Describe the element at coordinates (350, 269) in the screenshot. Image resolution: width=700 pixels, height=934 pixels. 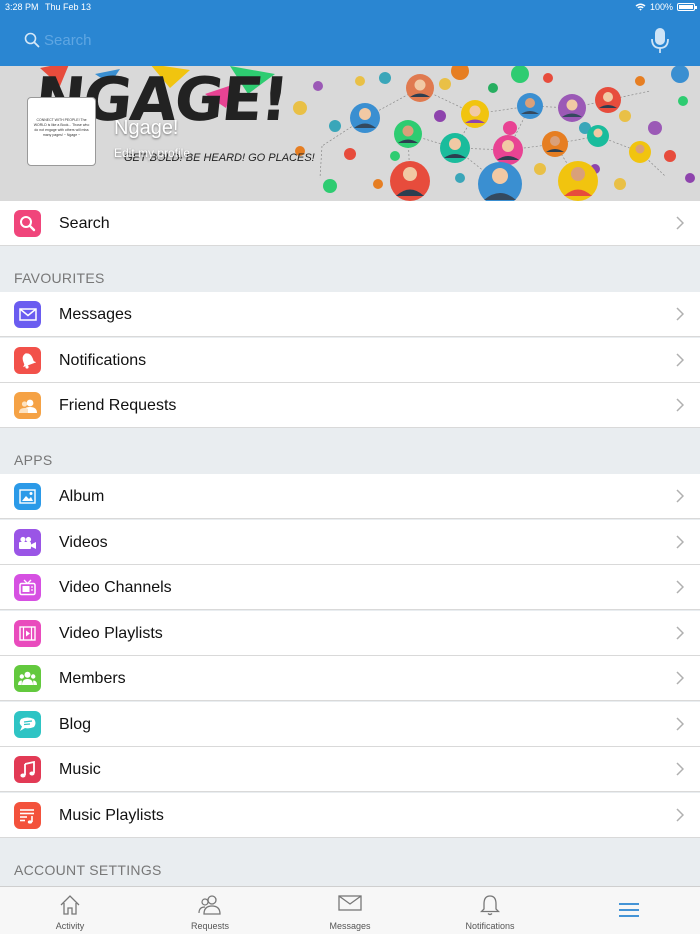
I see `section-favourites: FAVOURITES` at that location.